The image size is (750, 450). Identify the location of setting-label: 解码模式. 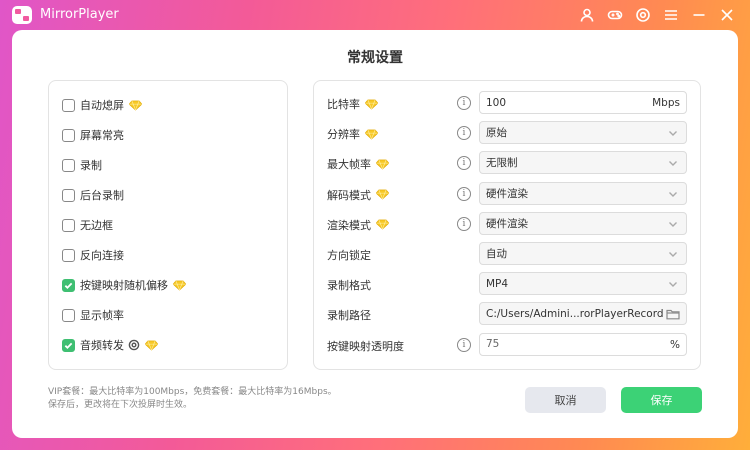
(358, 195).